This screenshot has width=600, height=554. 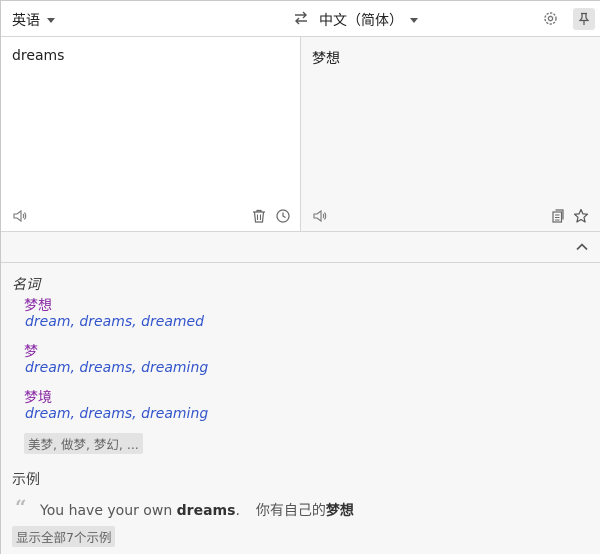 I want to click on example-highlight: dreams, so click(x=206, y=511).